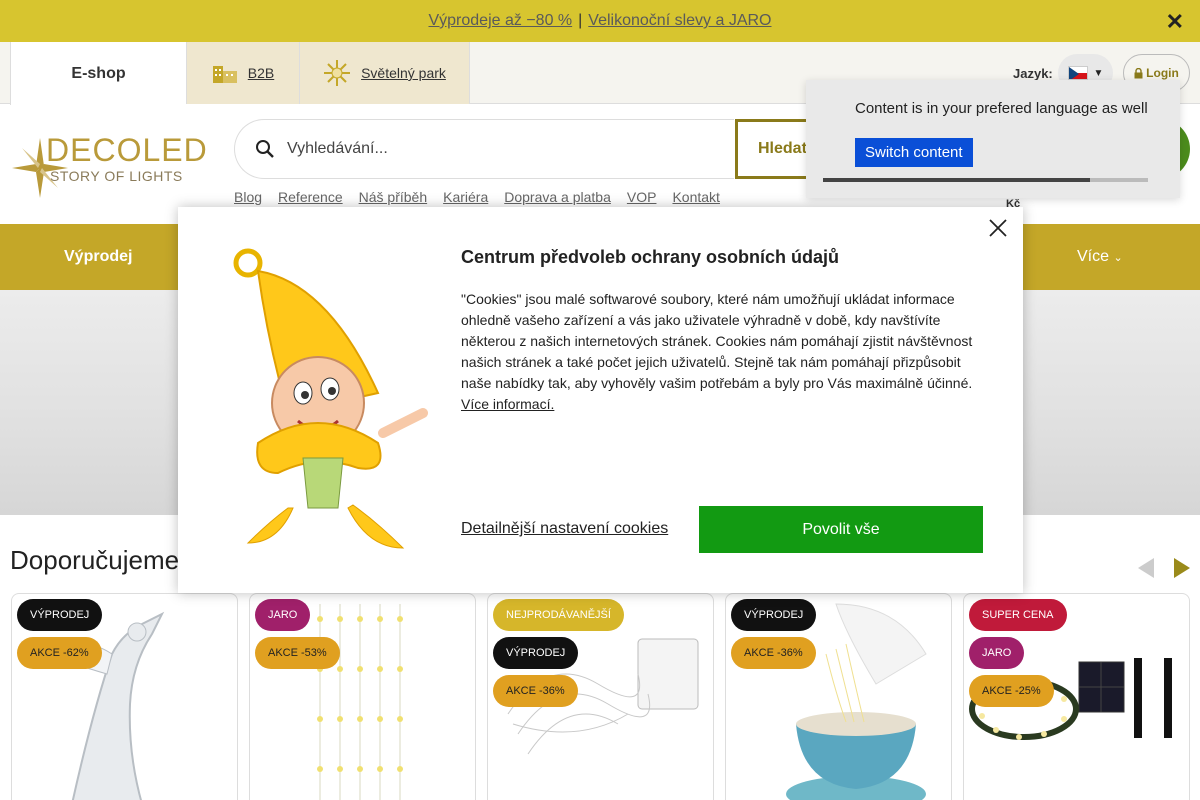  I want to click on language-label: Jazyk:, so click(1033, 73).